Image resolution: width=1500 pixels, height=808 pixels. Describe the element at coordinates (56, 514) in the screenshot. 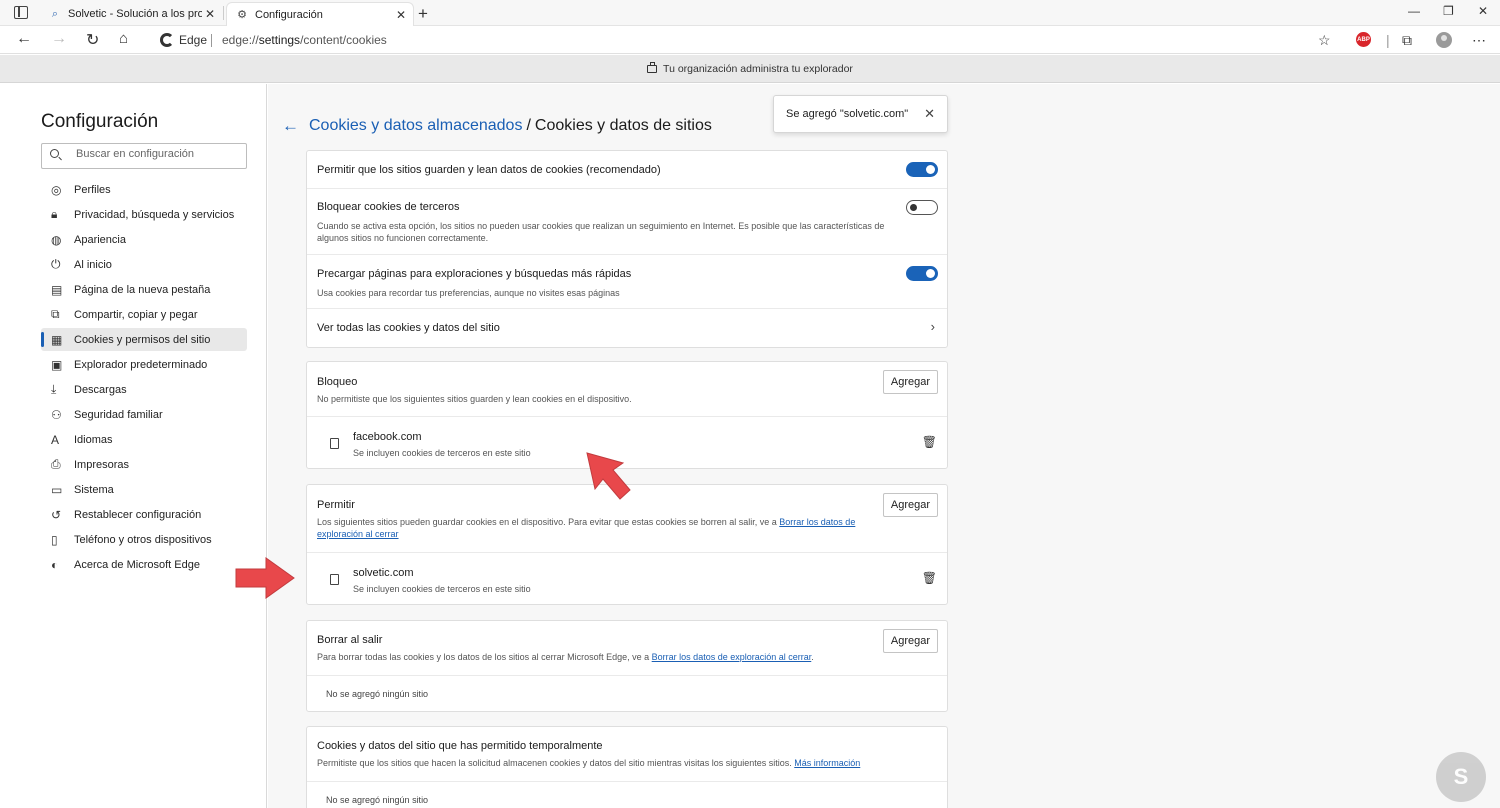

I see `reset-icon: ↺` at that location.